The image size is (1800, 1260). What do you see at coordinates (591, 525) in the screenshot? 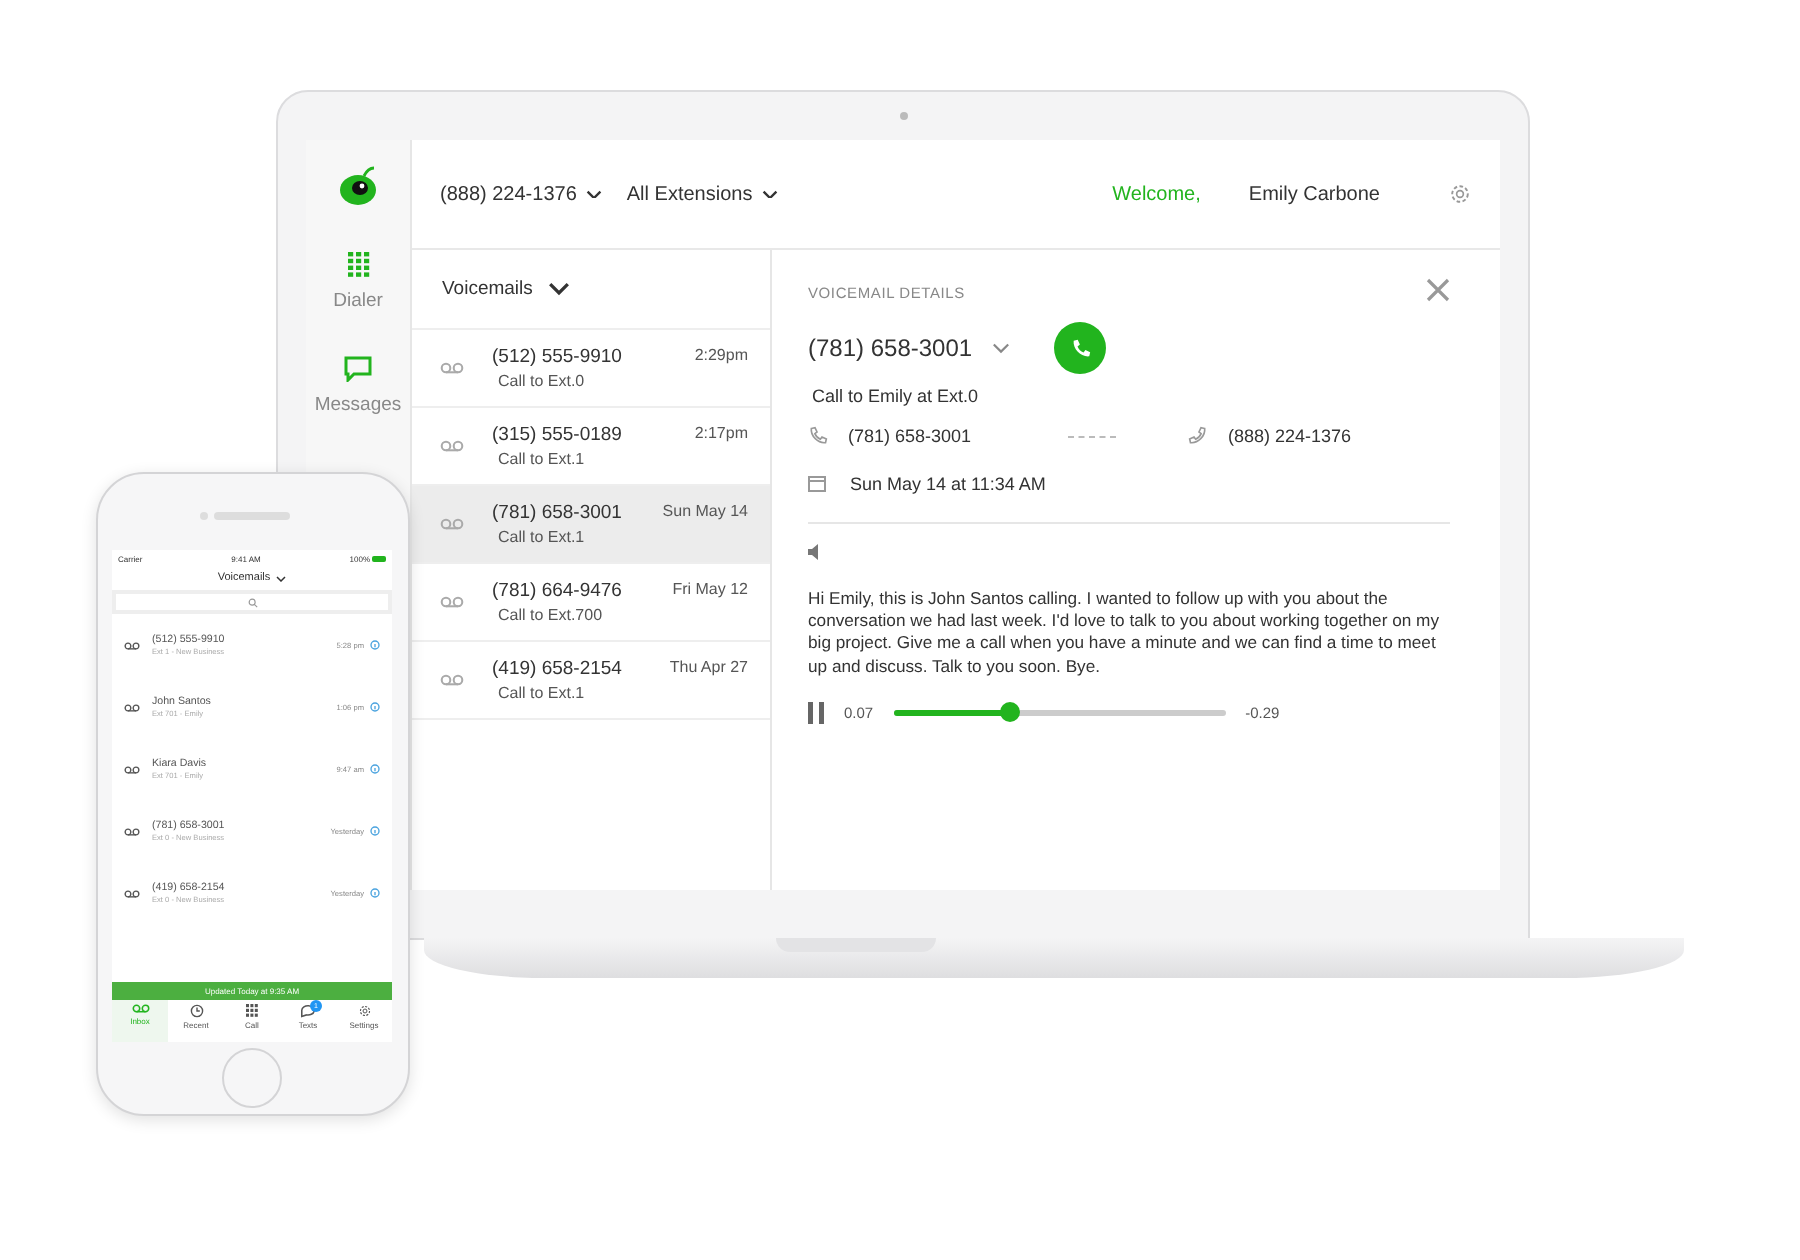
I see `voicemail-row: (781) 658-3001 Call to Ext.1 Sun May 14` at bounding box center [591, 525].